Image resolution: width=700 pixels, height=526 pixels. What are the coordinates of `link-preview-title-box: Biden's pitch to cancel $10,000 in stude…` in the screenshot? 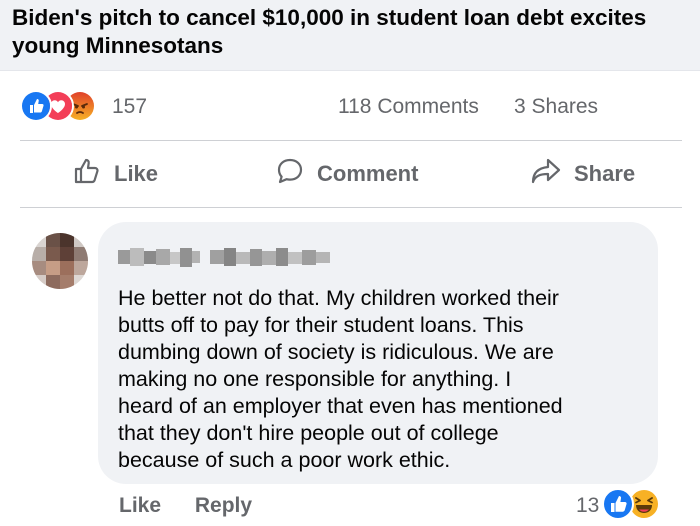 It's located at (350, 35).